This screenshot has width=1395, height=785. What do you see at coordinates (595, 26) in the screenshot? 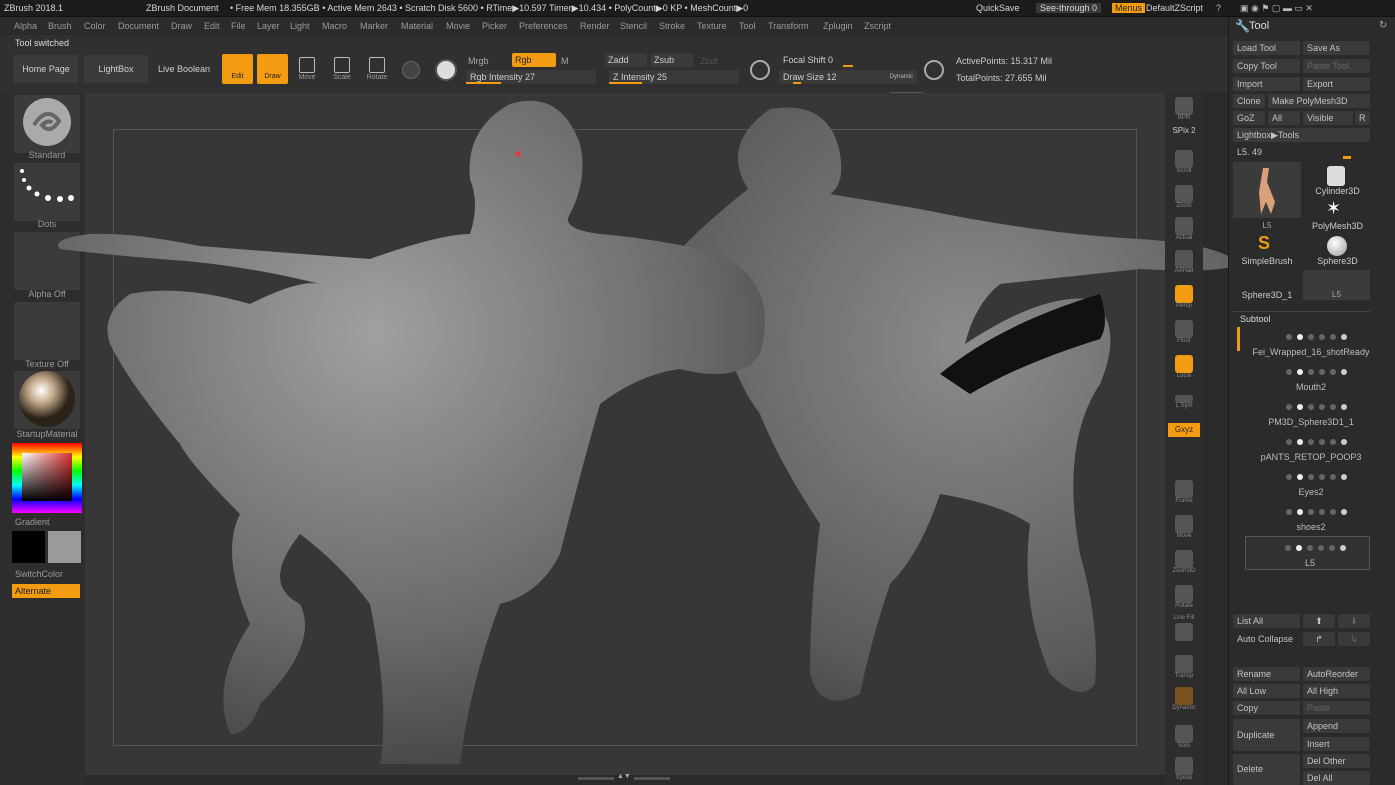
I see `menu-render: Render` at bounding box center [595, 26].